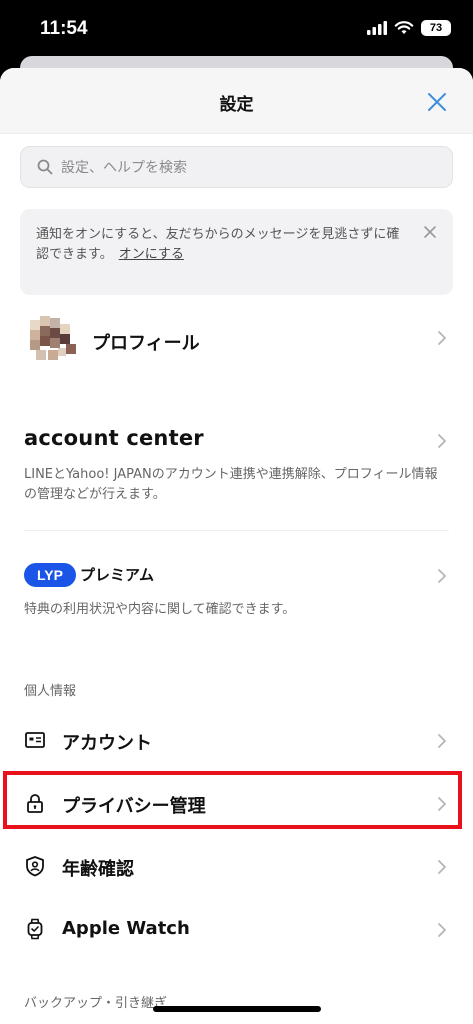 This screenshot has height=1024, width=473. Describe the element at coordinates (236, 167) in the screenshot. I see `search-input: 設定、ヘルプを検索` at that location.